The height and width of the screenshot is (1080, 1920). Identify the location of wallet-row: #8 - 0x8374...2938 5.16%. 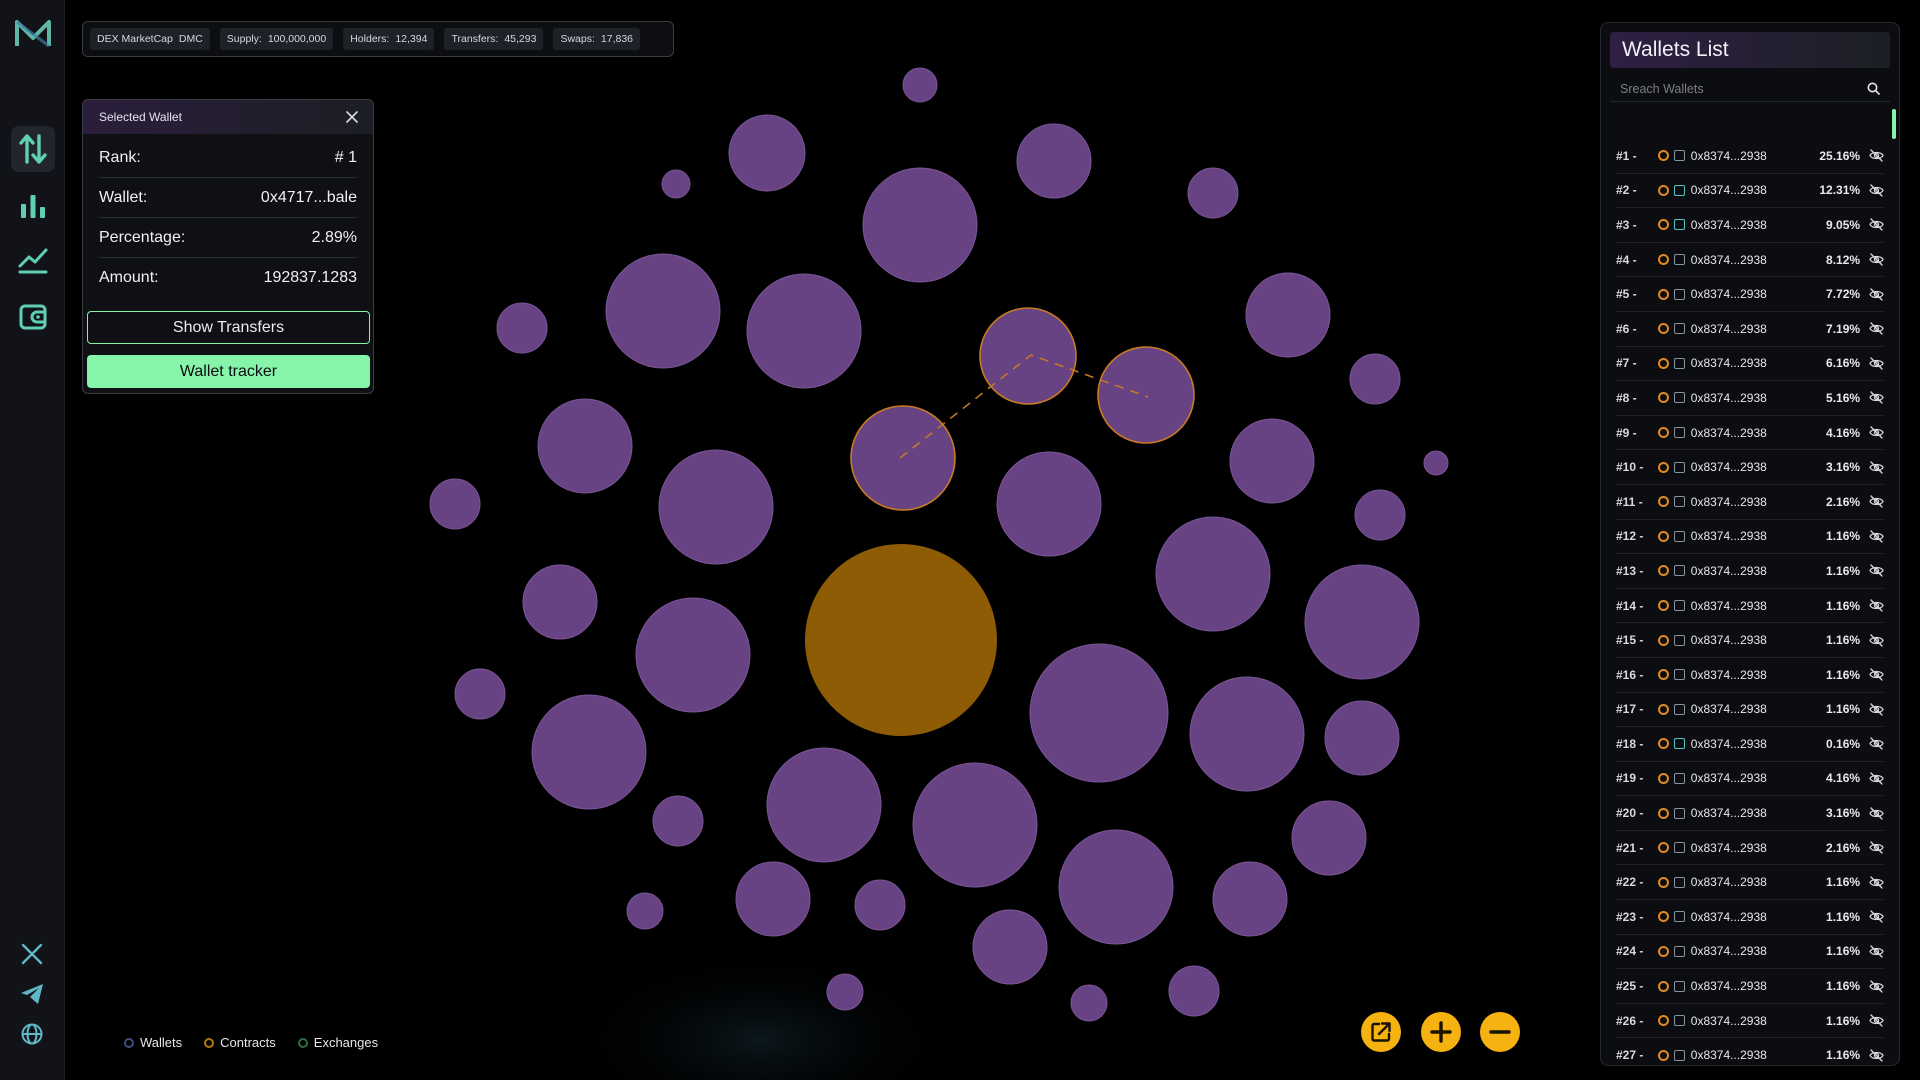
(1750, 398).